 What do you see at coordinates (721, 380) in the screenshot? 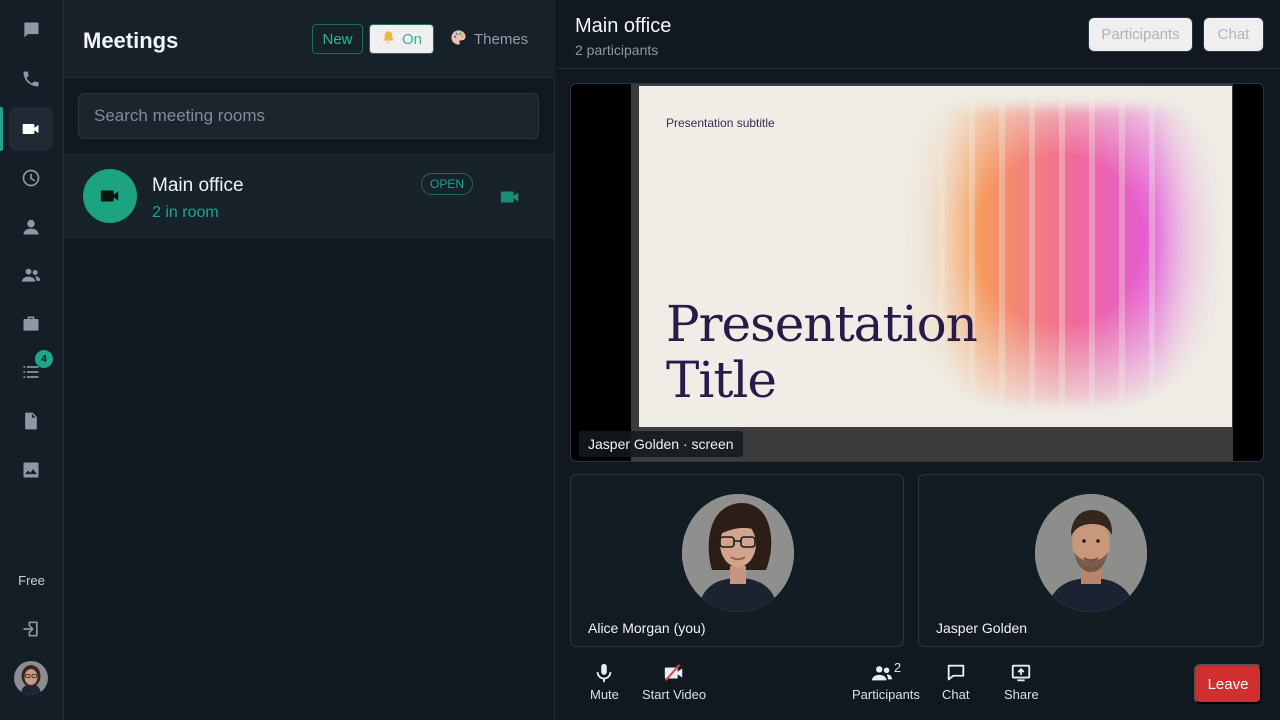
I see `slide-title-line-2: Title` at bounding box center [721, 380].